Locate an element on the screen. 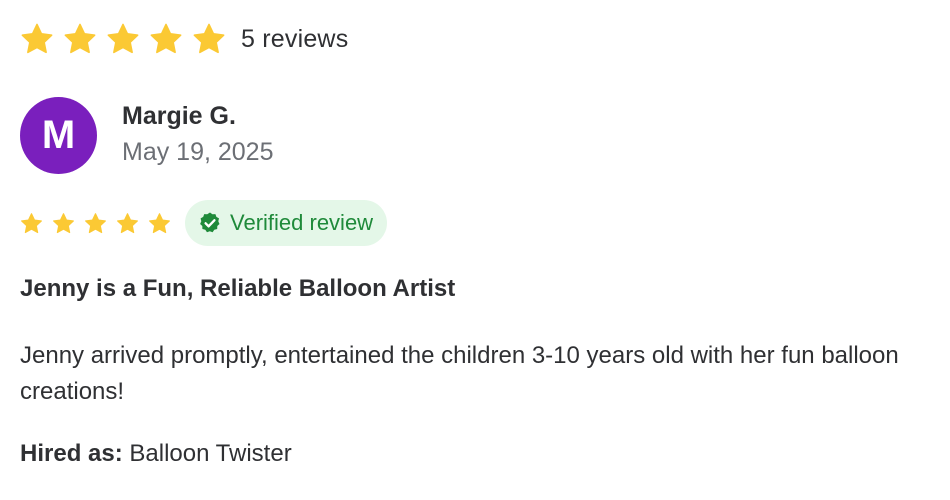 Image resolution: width=950 pixels, height=500 pixels. verified-badge: Verified review is located at coordinates (286, 223).